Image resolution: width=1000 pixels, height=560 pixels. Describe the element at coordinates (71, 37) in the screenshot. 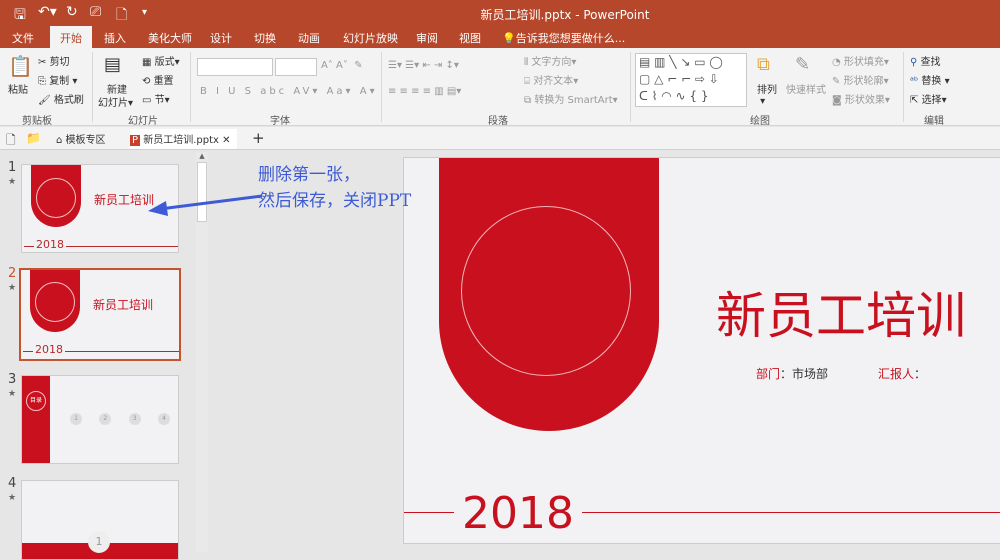

I see `tab-home: 开始` at that location.